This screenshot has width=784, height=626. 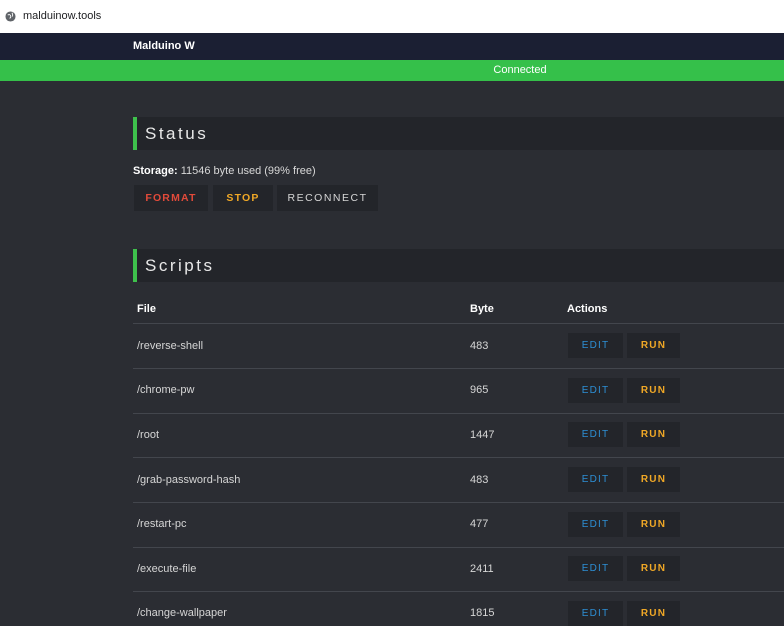 What do you see at coordinates (392, 46) in the screenshot?
I see `top-navbar: Malduino W` at bounding box center [392, 46].